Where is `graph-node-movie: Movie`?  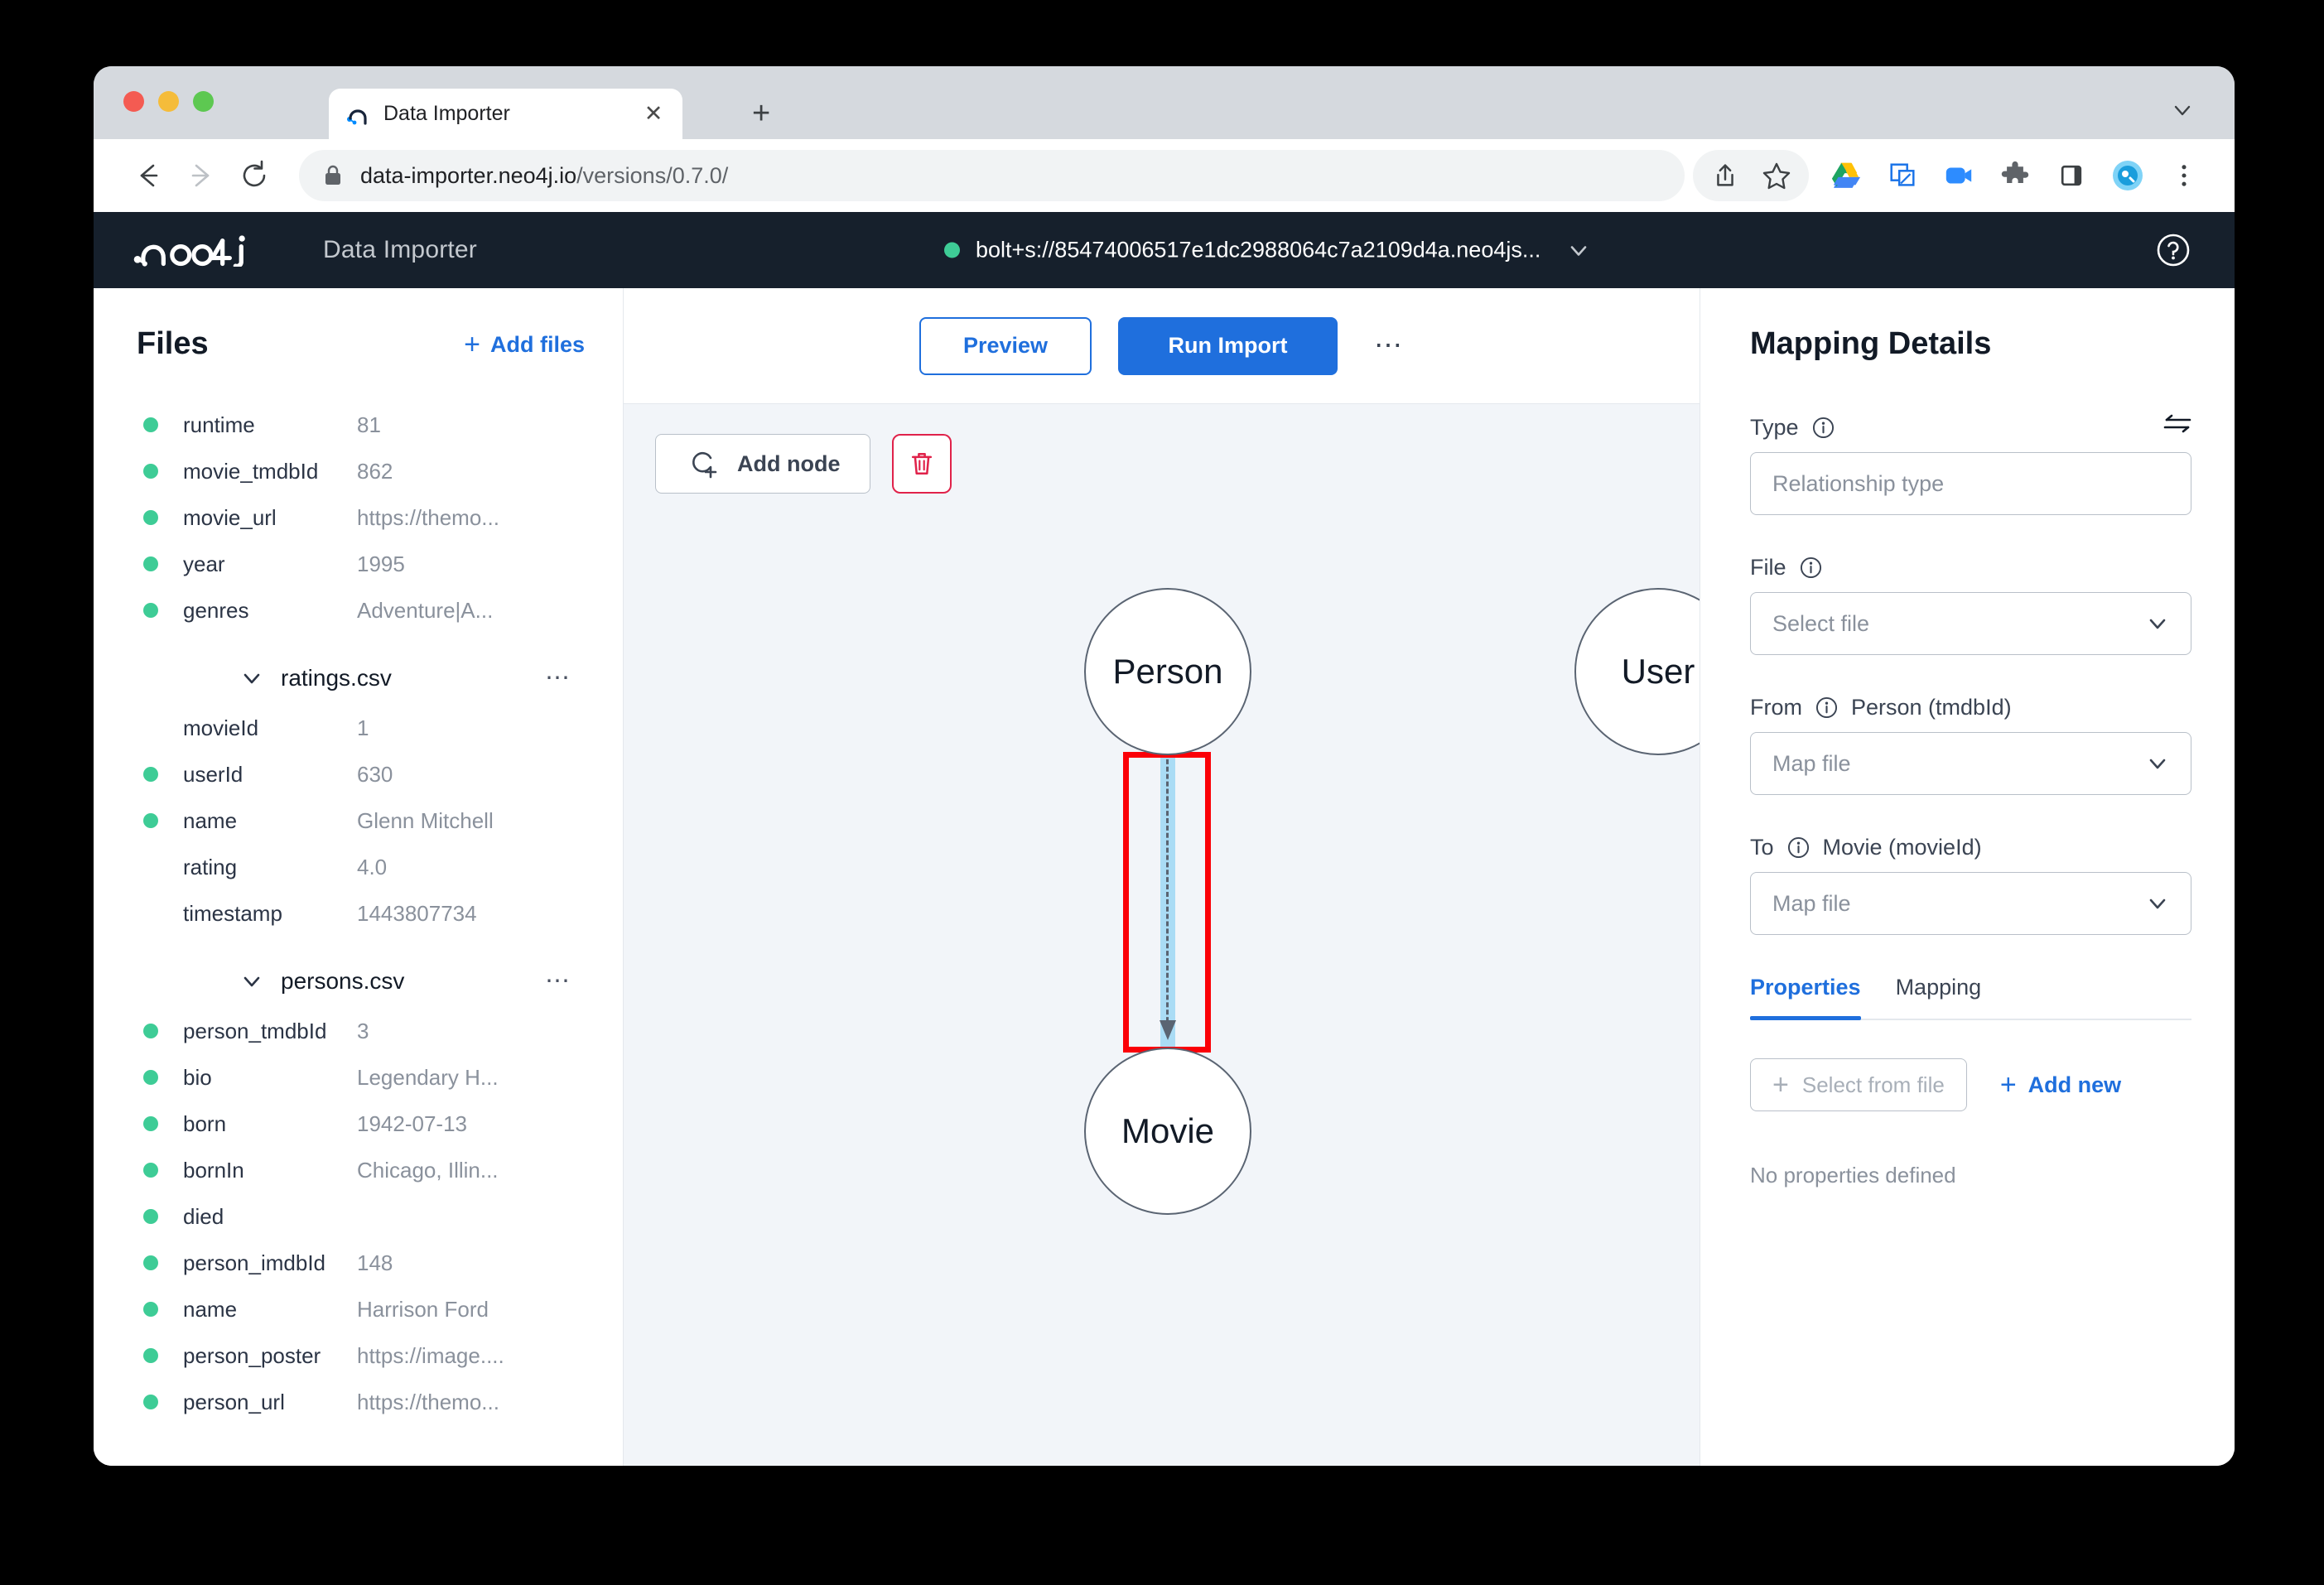 graph-node-movie: Movie is located at coordinates (1167, 1131).